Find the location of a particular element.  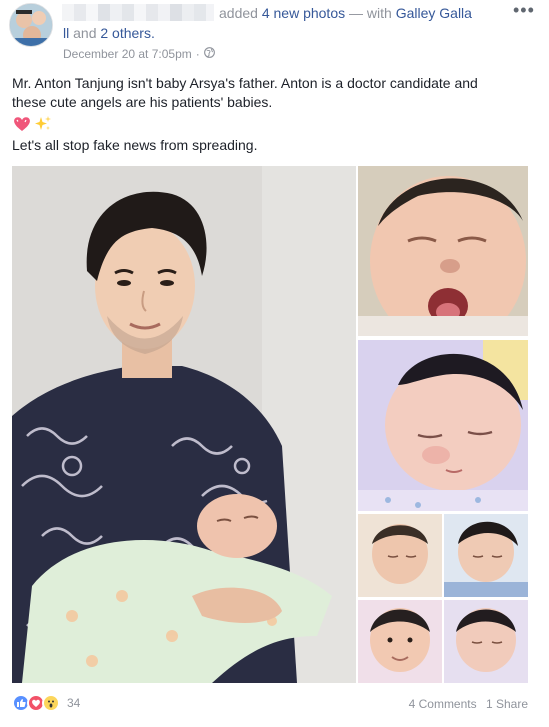

sleeping-baby-photo is located at coordinates (443, 425).